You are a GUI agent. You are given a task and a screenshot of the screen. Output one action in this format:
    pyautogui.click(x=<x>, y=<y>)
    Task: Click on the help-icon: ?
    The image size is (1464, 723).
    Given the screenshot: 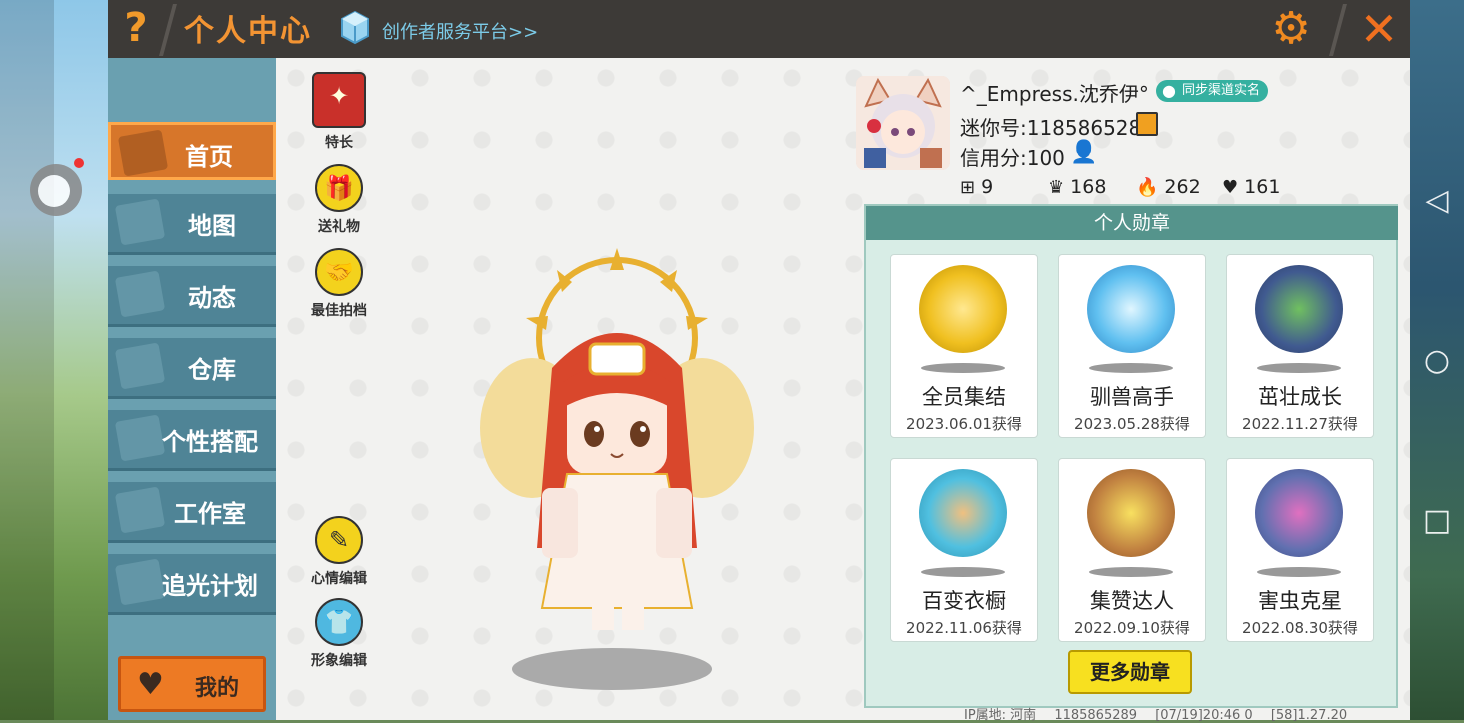 What is the action you would take?
    pyautogui.click(x=136, y=28)
    